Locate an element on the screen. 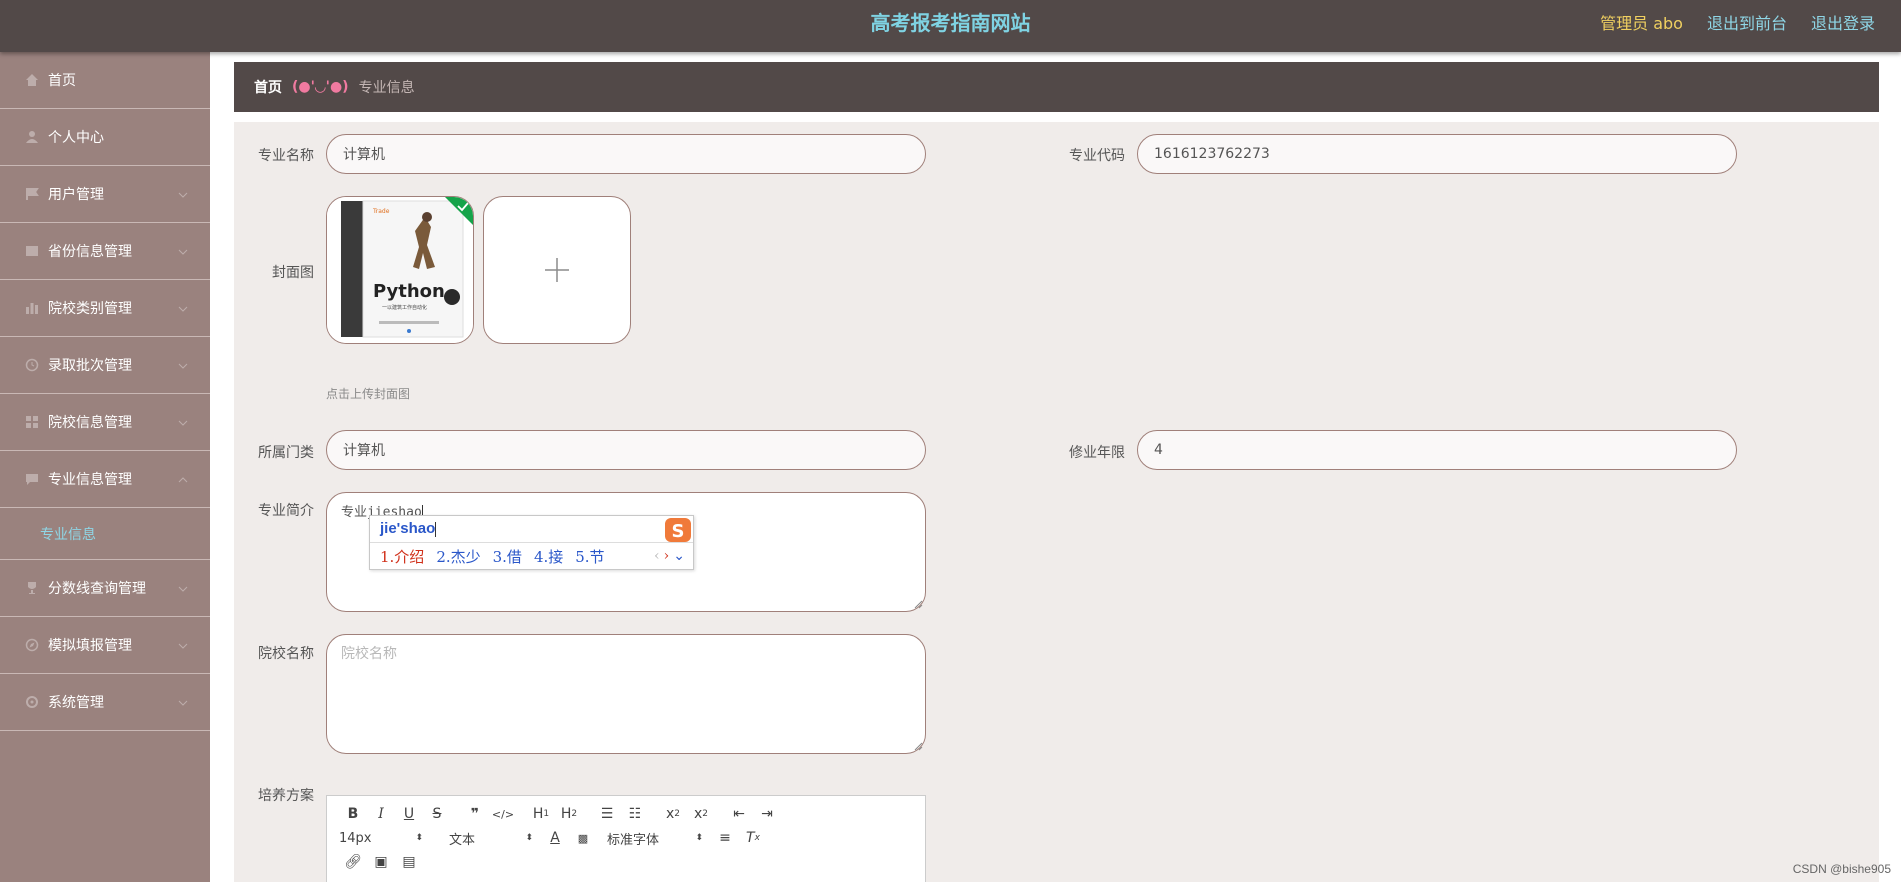 The width and height of the screenshot is (1901, 882). cover-label: 封面图 is located at coordinates (293, 273).